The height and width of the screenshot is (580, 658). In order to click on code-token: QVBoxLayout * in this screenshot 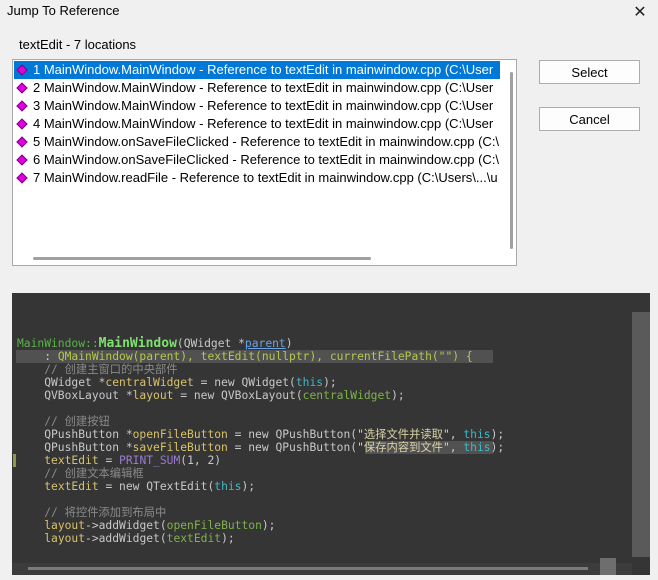, I will do `click(75, 395)`.